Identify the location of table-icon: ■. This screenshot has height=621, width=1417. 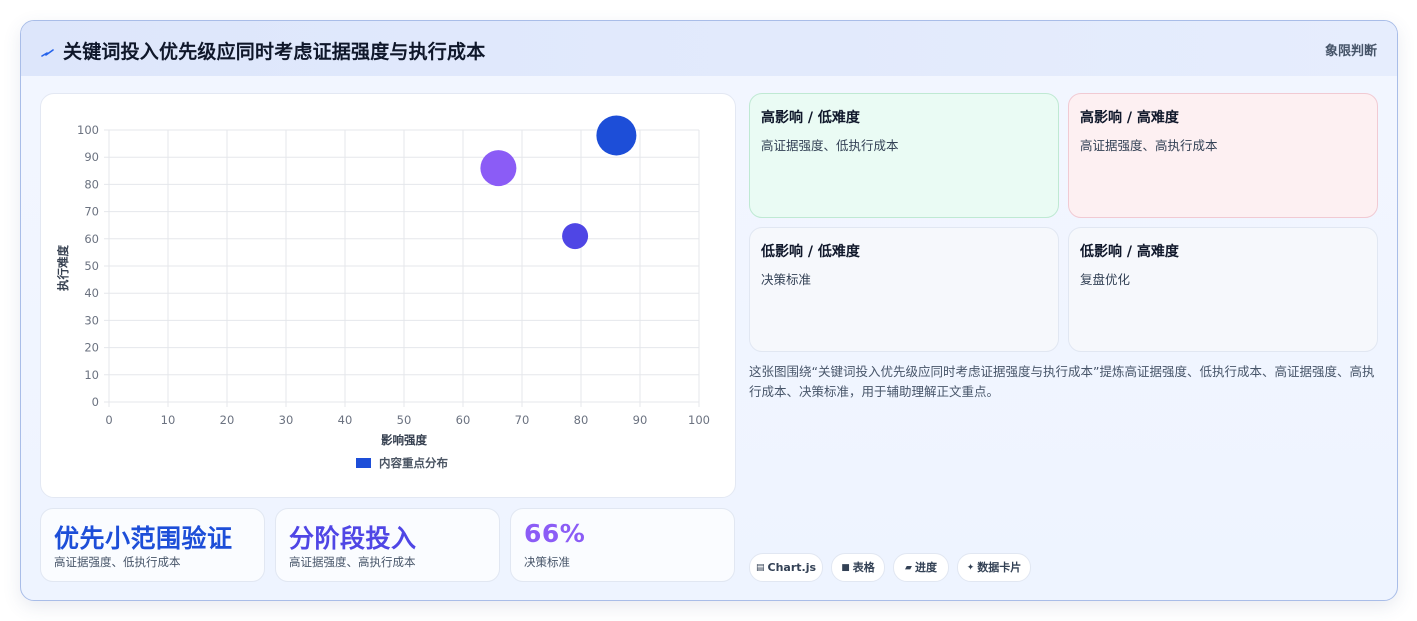
(845, 568).